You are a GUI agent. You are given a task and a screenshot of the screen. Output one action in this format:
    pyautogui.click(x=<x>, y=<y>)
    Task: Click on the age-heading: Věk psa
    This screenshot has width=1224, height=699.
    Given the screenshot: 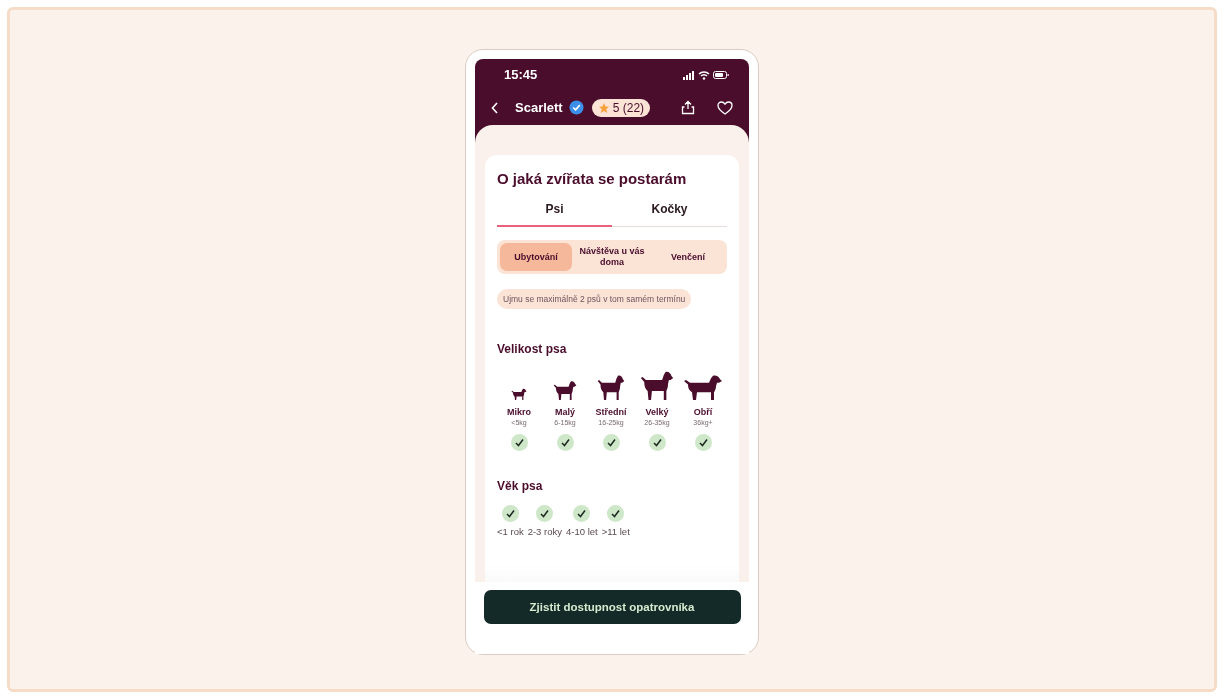 What is the action you would take?
    pyautogui.click(x=520, y=486)
    